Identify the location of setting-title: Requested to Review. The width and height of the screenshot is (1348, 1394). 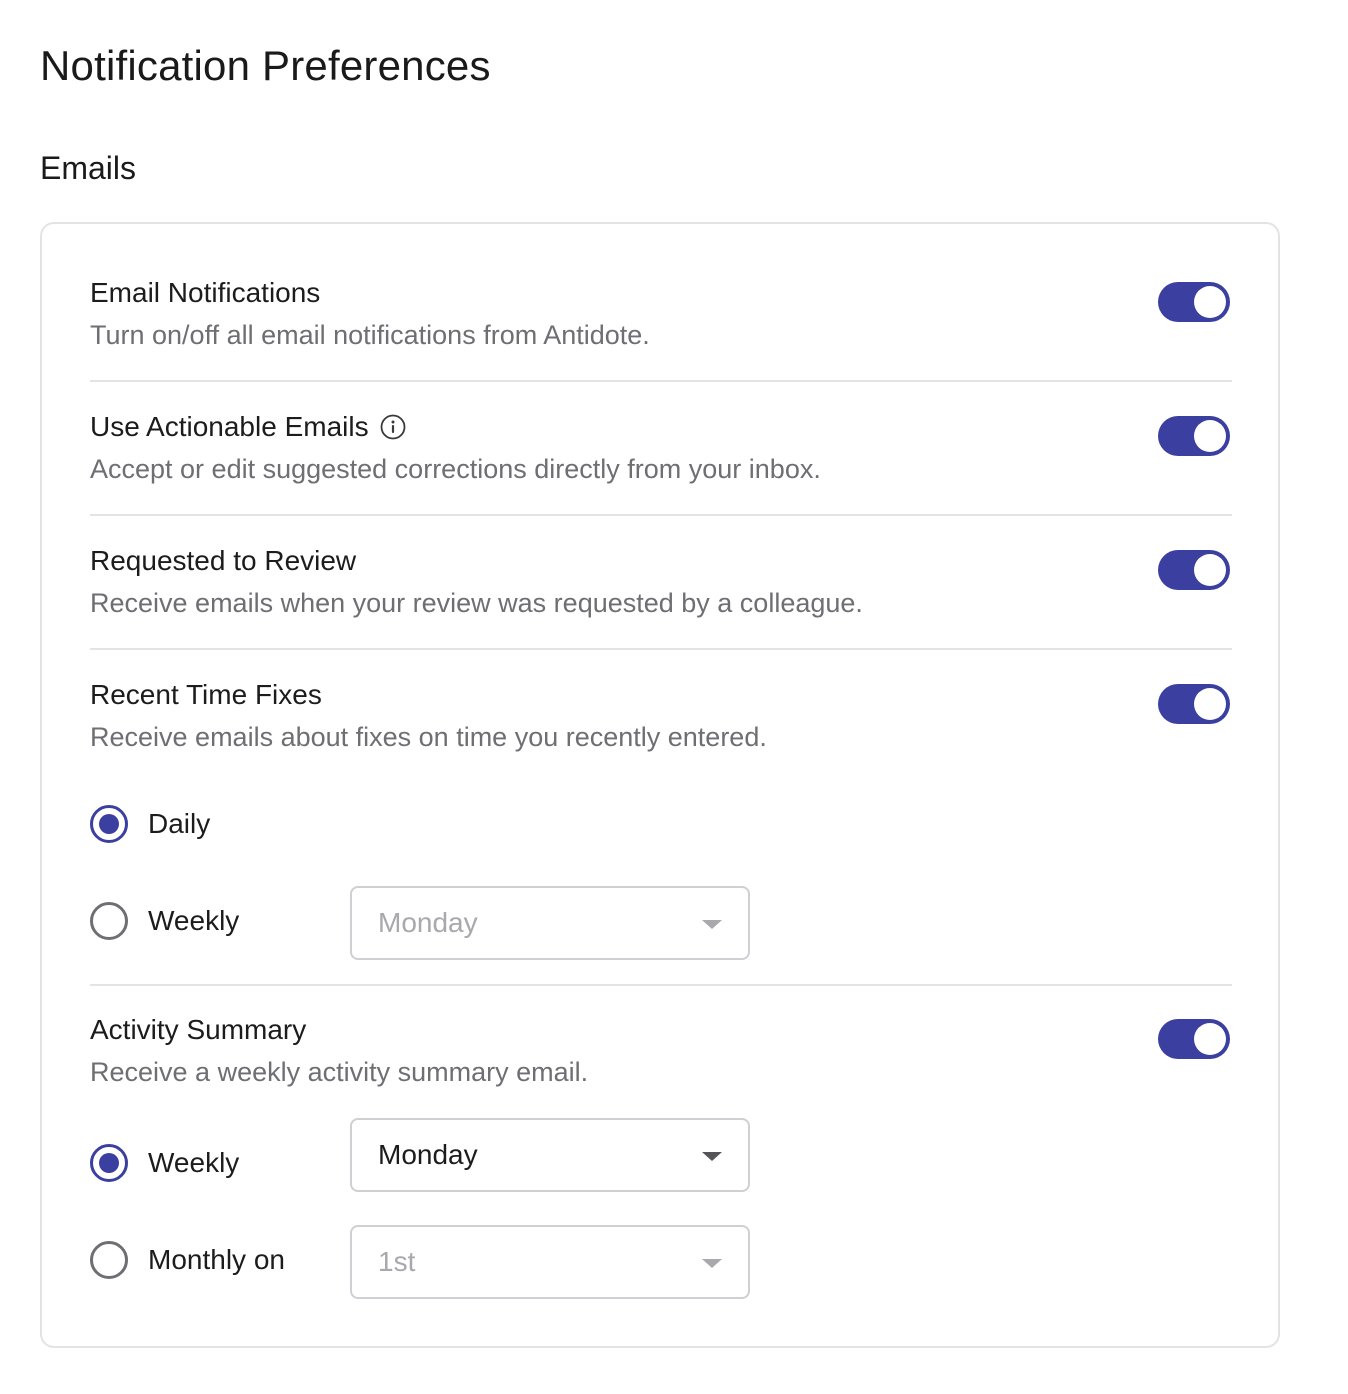
(661, 561).